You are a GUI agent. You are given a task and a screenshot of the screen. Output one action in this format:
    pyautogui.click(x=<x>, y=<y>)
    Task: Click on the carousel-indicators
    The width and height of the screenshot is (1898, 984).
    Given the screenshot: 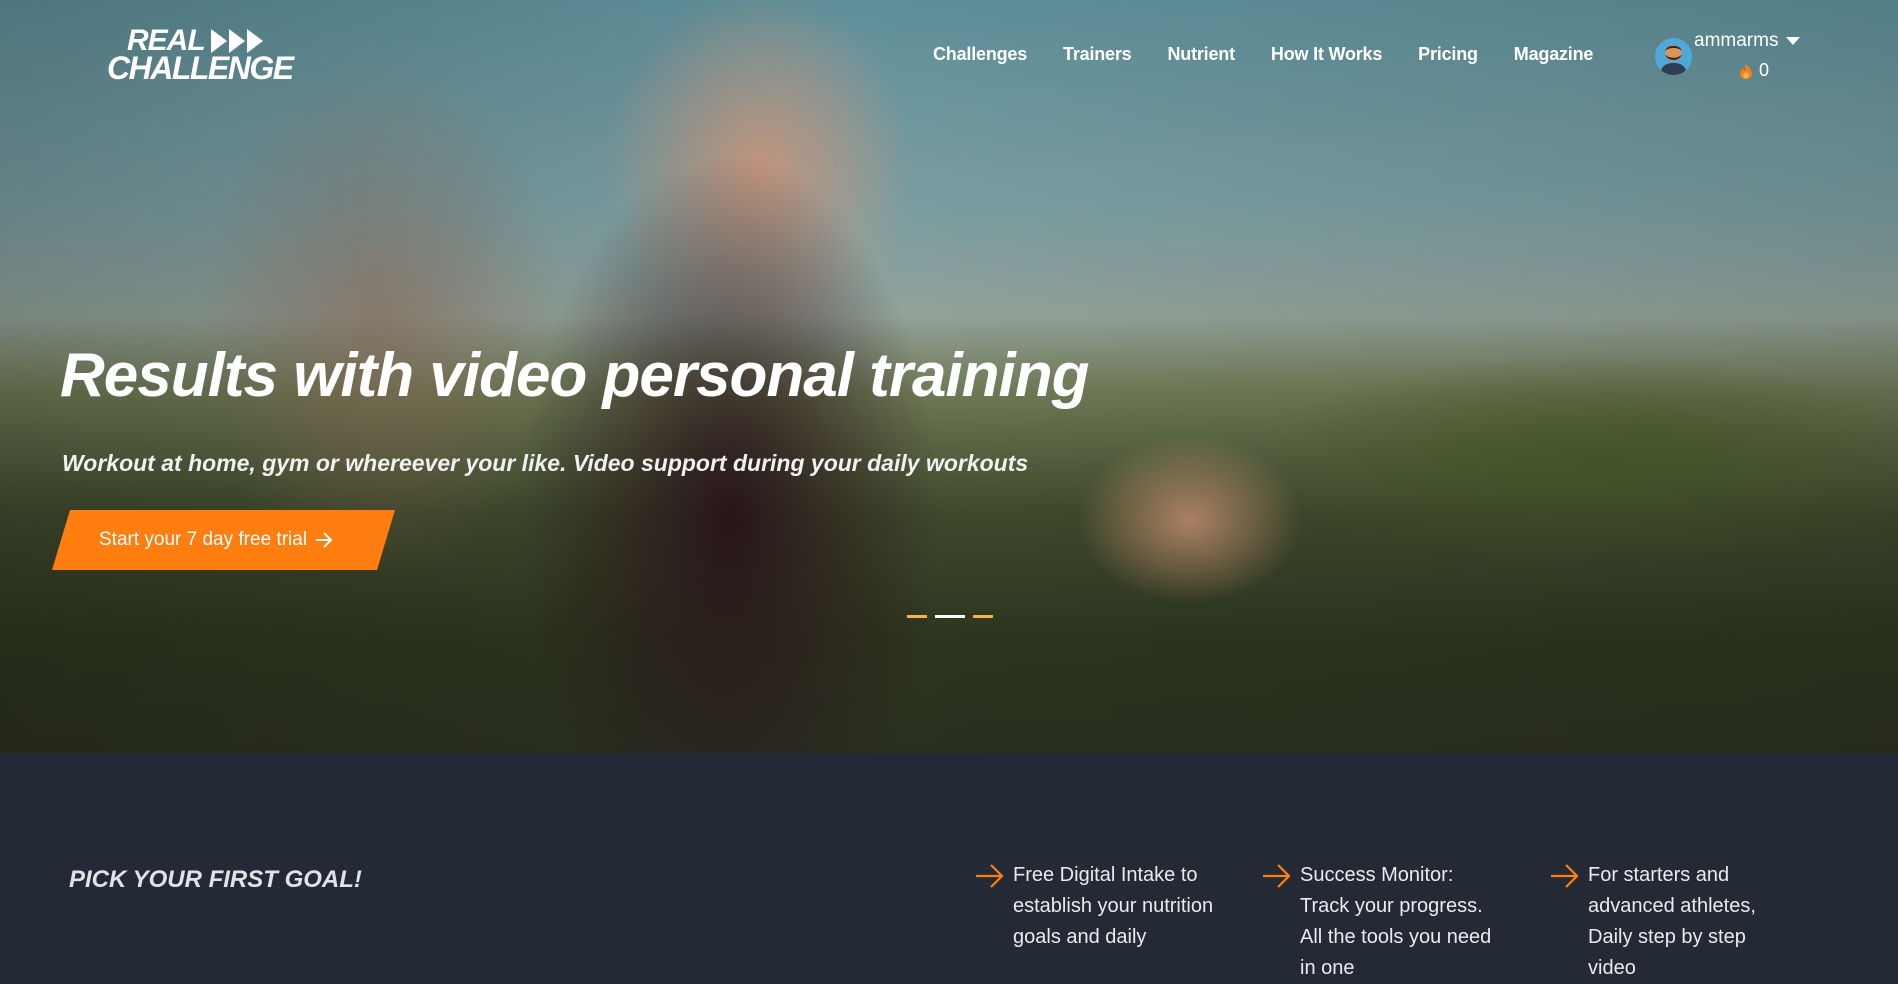 What is the action you would take?
    pyautogui.click(x=950, y=616)
    